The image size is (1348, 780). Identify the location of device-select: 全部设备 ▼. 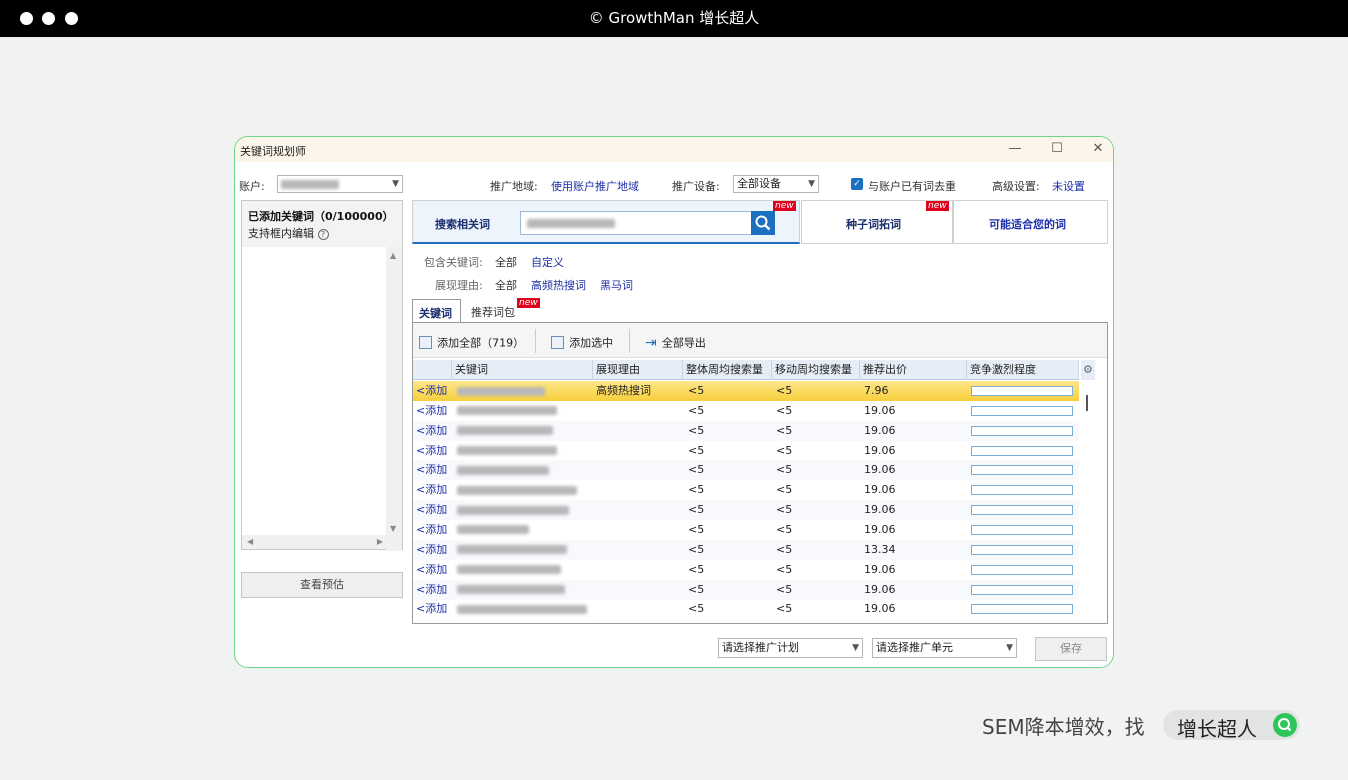
(776, 184).